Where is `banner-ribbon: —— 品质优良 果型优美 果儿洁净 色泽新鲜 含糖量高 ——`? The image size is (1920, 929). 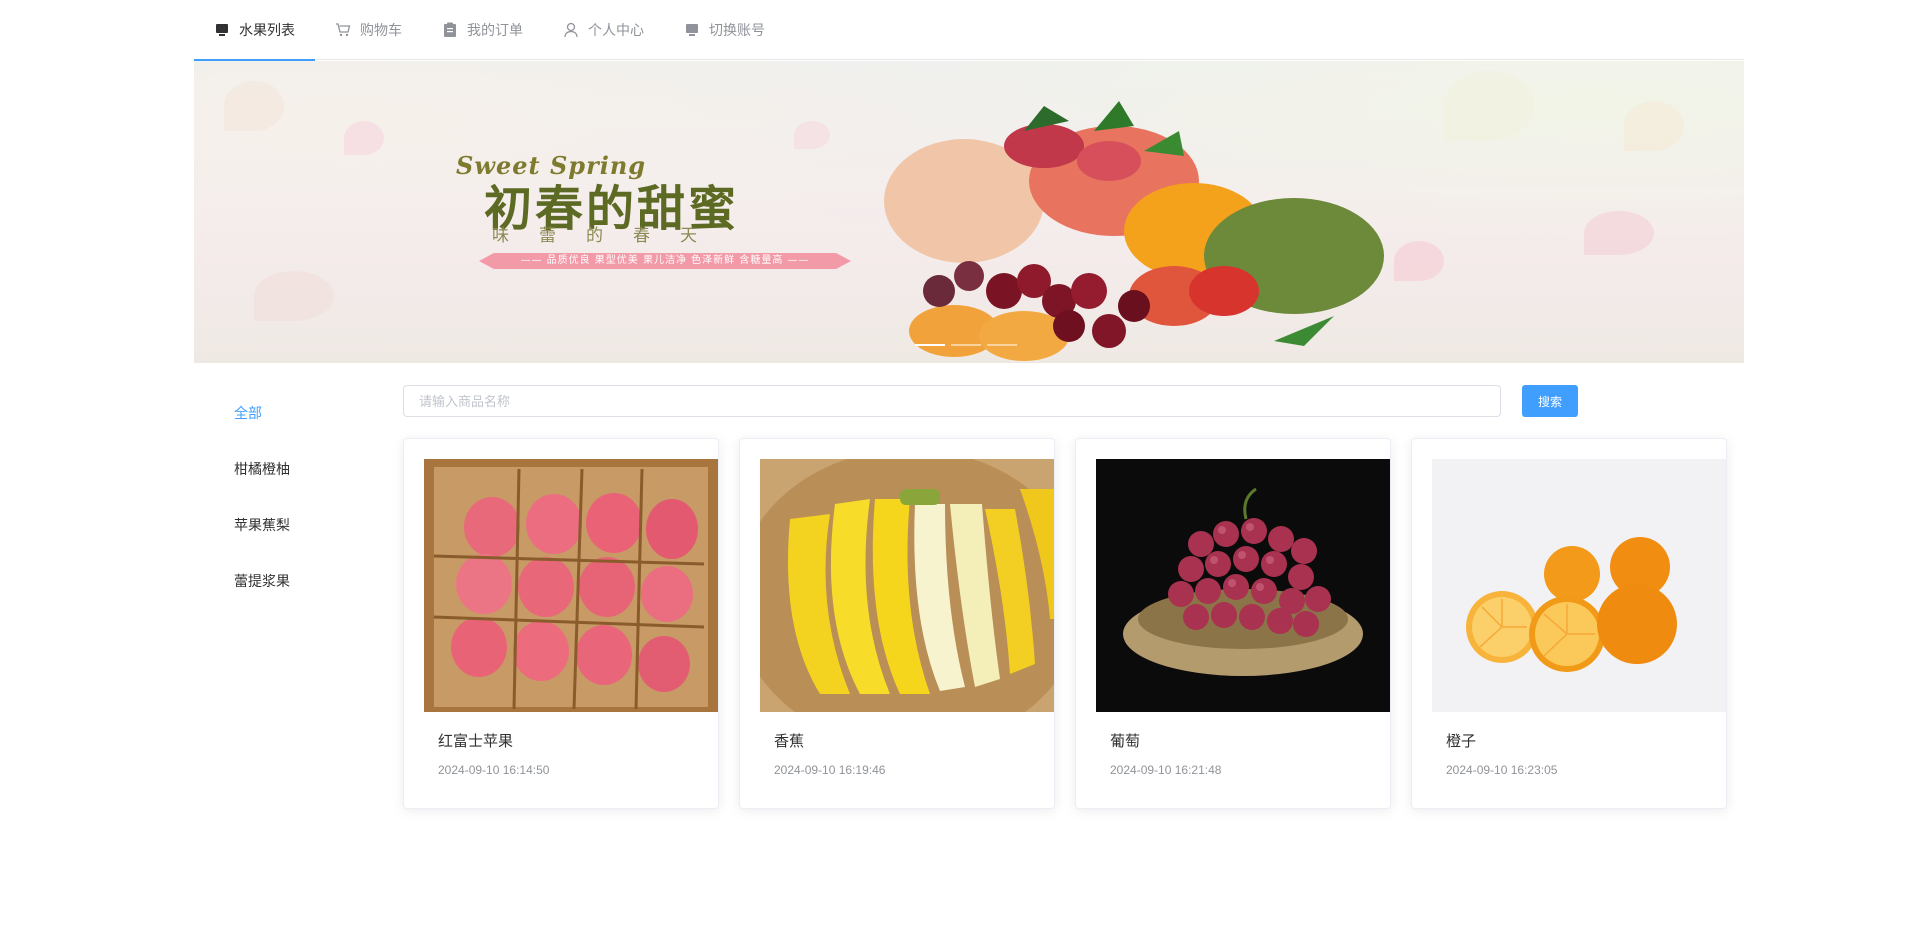
banner-ribbon: —— 品质优良 果型优美 果儿洁净 色泽新鲜 含糖量高 —— is located at coordinates (665, 261).